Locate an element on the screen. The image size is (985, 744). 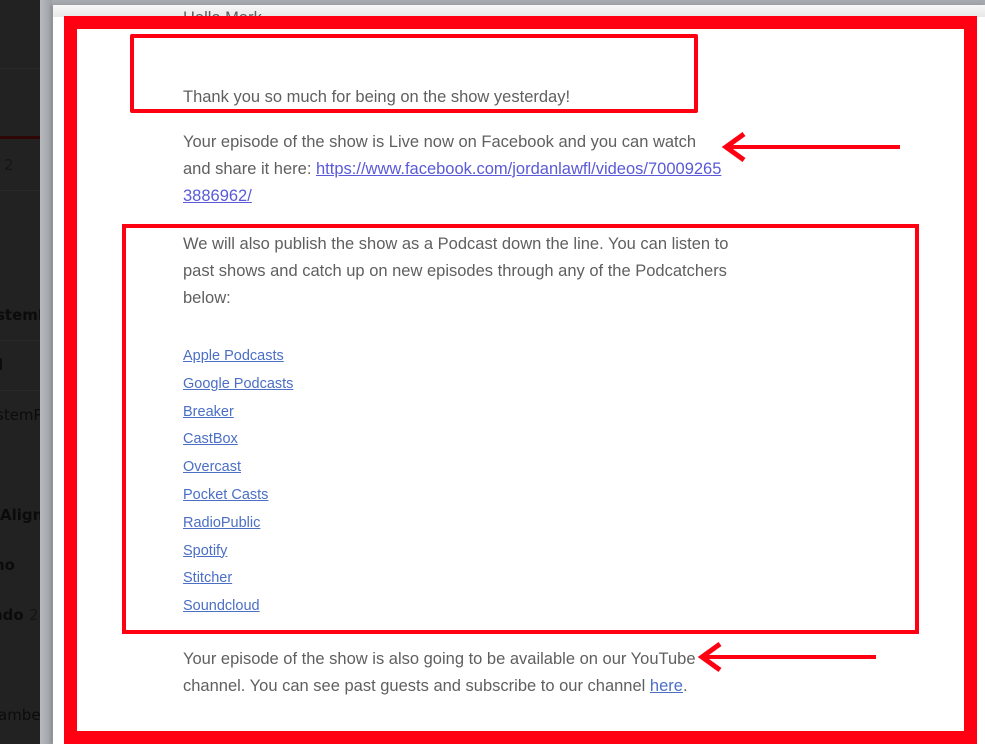
annotation-greeting-frame is located at coordinates (414, 73).